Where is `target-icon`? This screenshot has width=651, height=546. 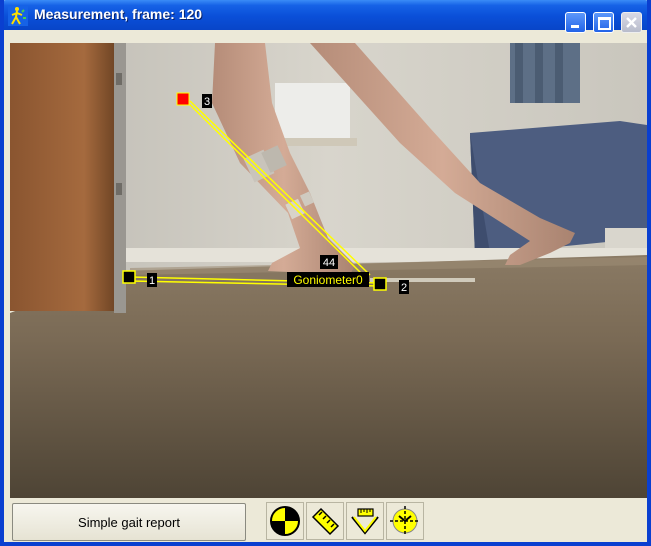 target-icon is located at coordinates (285, 521).